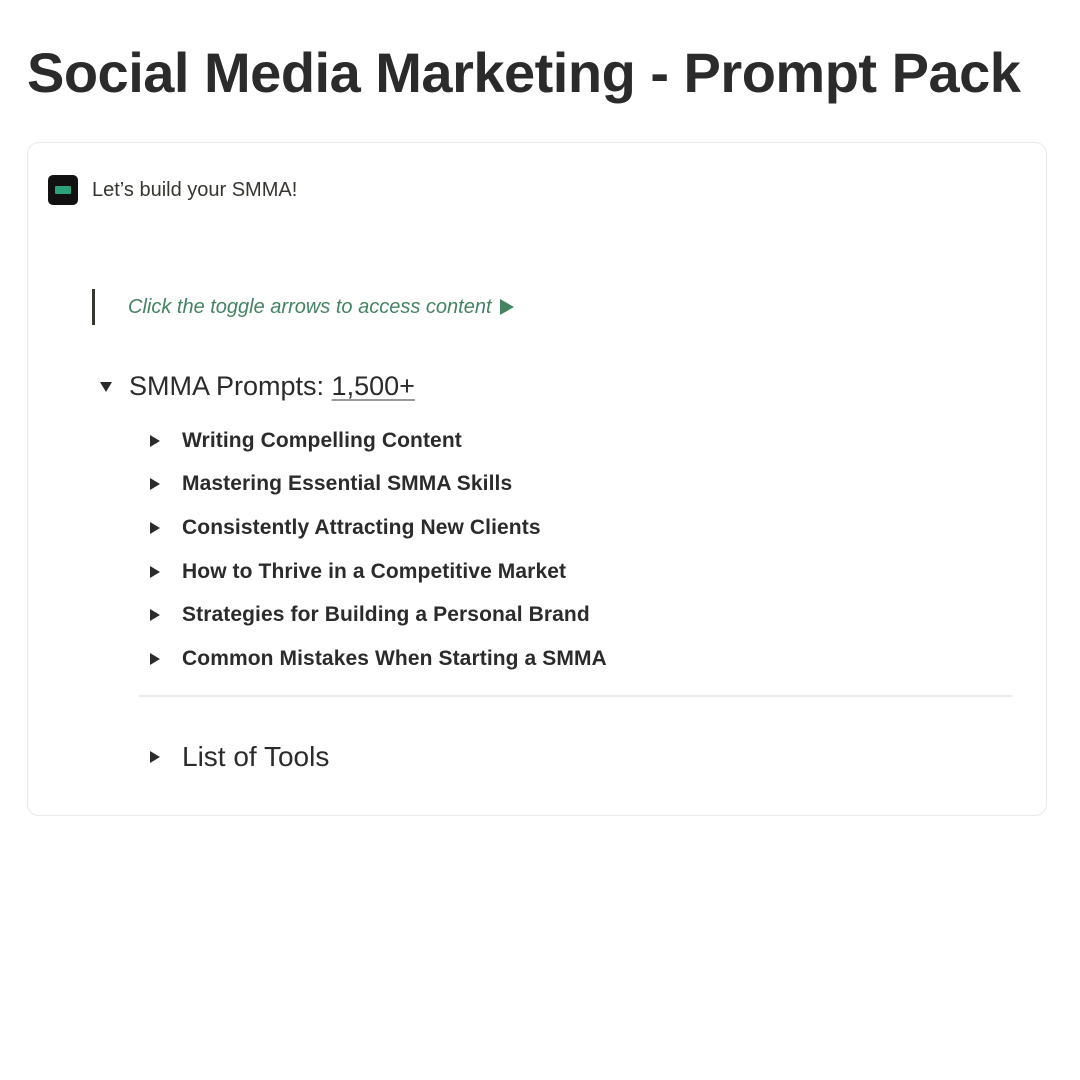 This screenshot has width=1080, height=1080. I want to click on callout-header: Let’s build your SMMA!, so click(172, 190).